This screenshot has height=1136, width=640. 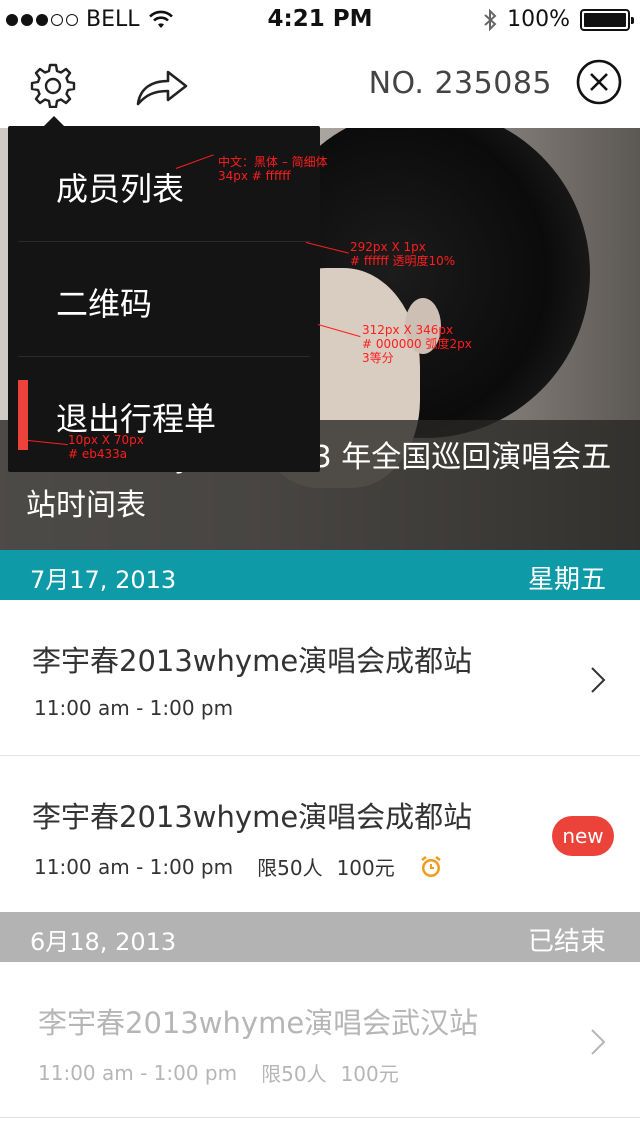 What do you see at coordinates (103, 580) in the screenshot?
I see `section-date: 7月17, 2013` at bounding box center [103, 580].